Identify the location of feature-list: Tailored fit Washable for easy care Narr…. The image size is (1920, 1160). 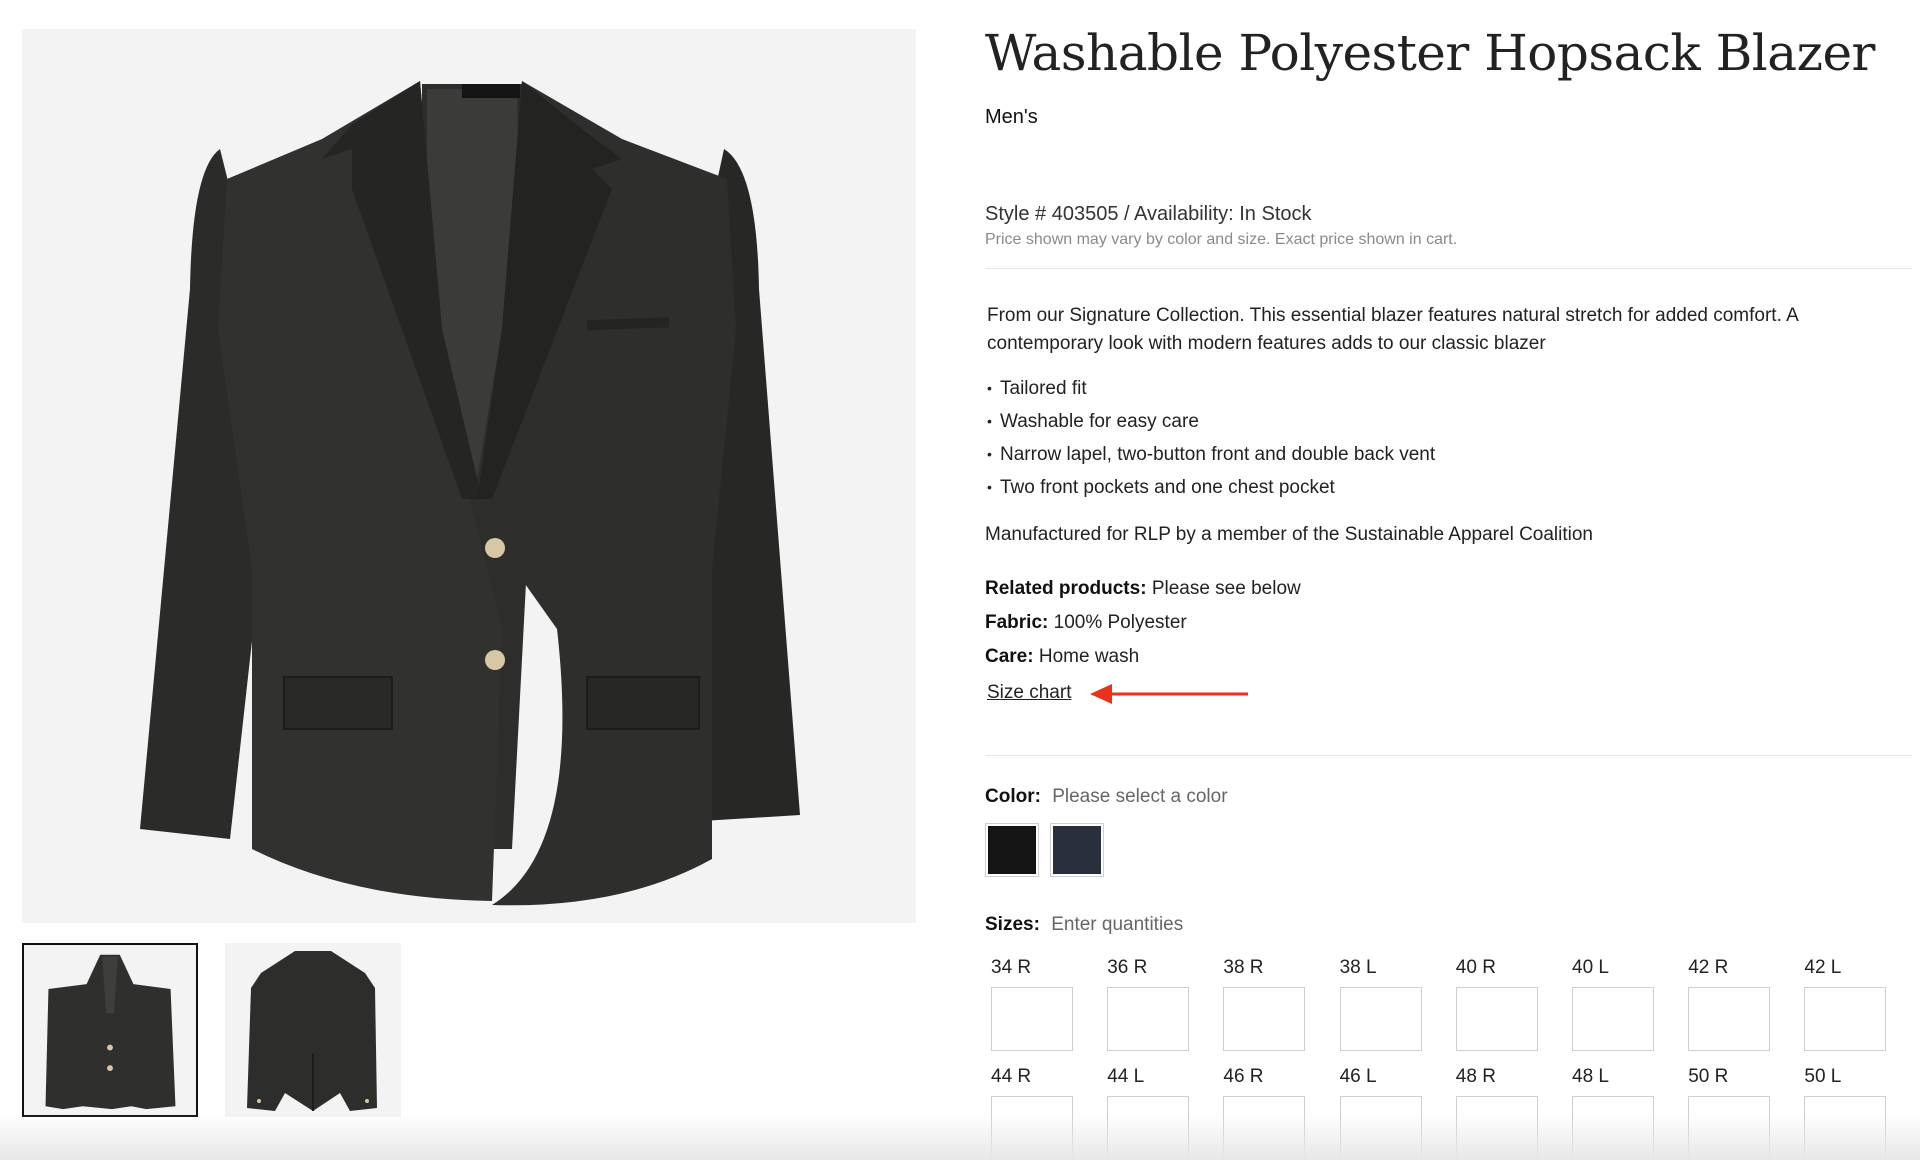
(1211, 438).